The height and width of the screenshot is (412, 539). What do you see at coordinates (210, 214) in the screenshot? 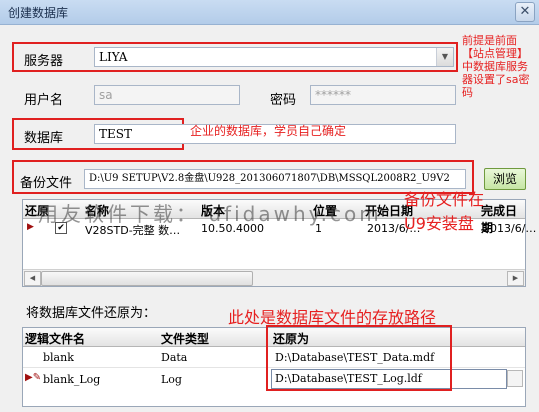
I see `watermark: 用友软件下载： ufidawhy.com` at bounding box center [210, 214].